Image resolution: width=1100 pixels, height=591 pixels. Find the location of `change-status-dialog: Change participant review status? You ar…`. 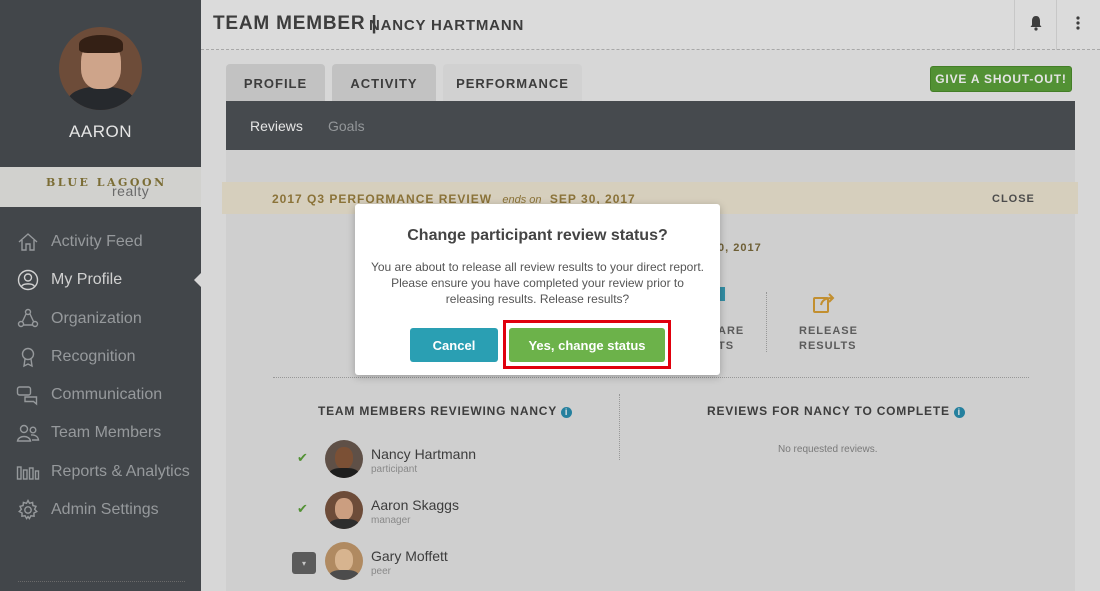

change-status-dialog: Change participant review status? You ar… is located at coordinates (537, 289).